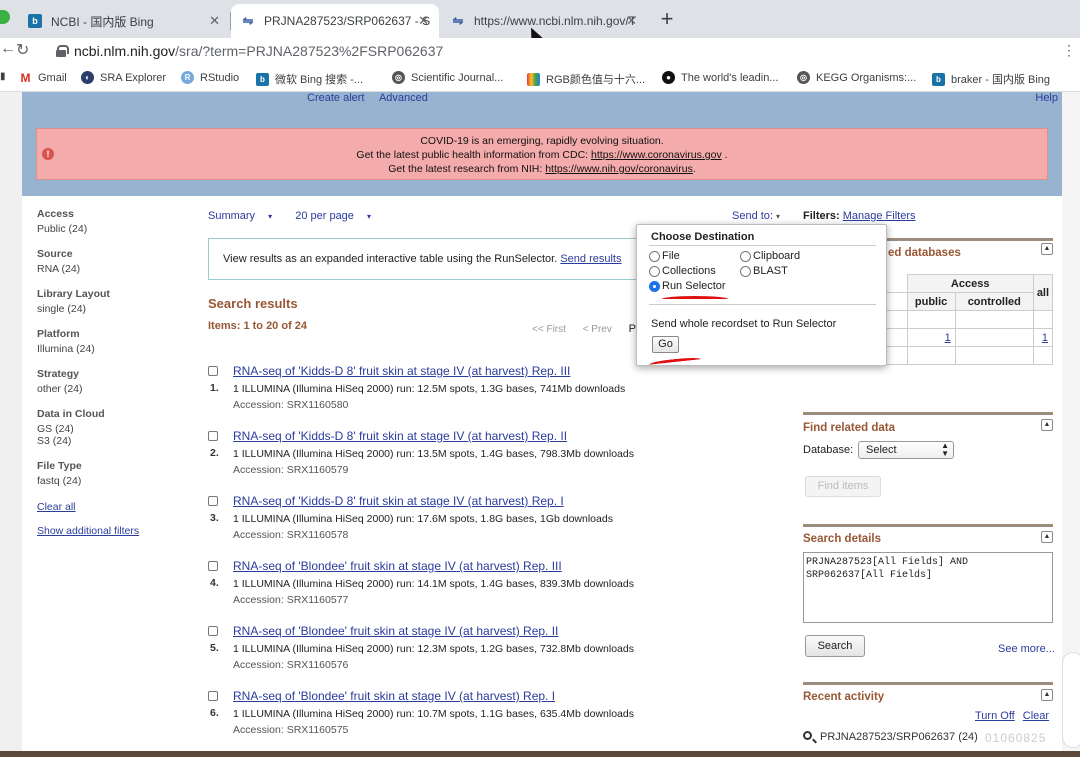  What do you see at coordinates (112, 441) in the screenshot?
I see `facet-value: S3 (24)` at bounding box center [112, 441].